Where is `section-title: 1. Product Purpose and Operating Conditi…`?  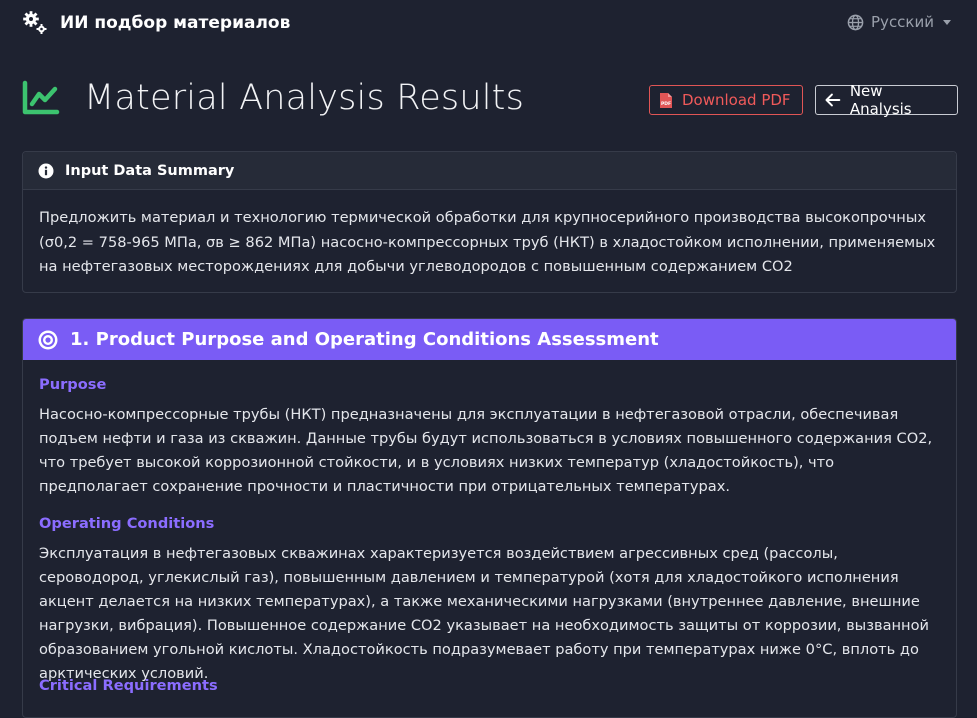 section-title: 1. Product Purpose and Operating Conditi… is located at coordinates (364, 339).